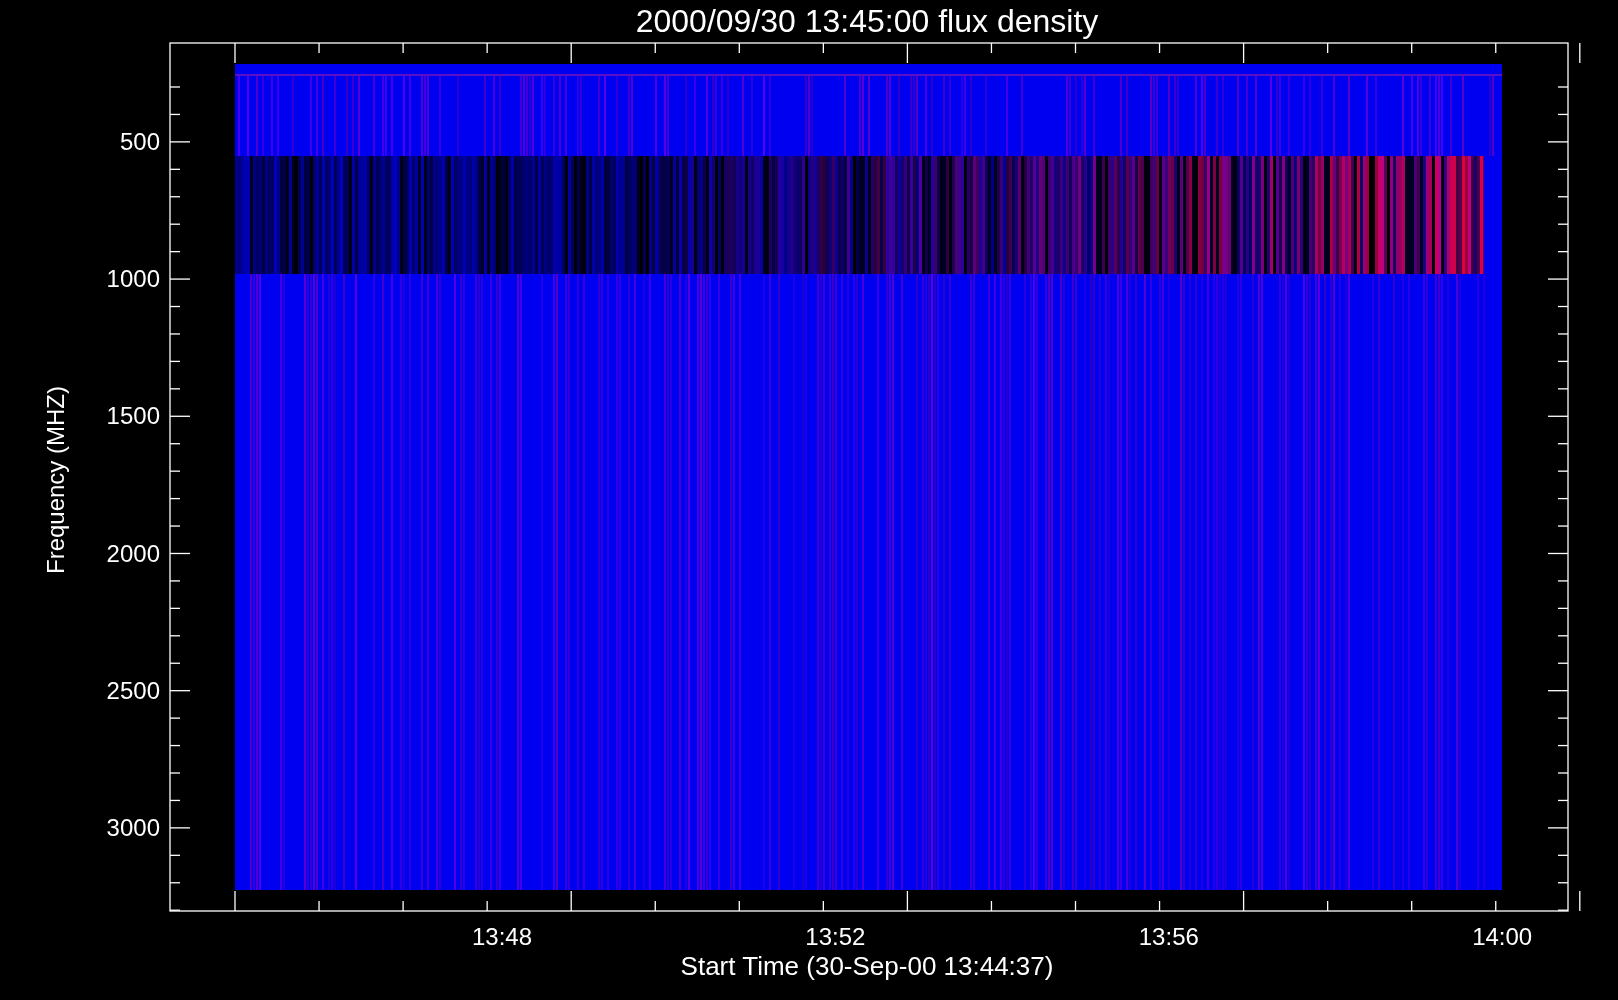 This screenshot has height=1000, width=1618. Describe the element at coordinates (139, 141) in the screenshot. I see `tick-label: 500` at that location.